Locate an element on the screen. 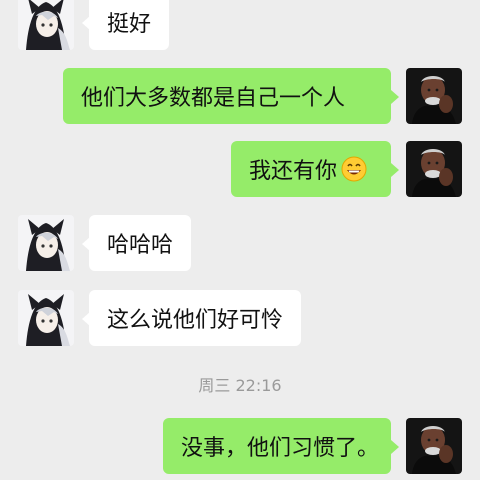 This screenshot has height=480, width=480. message-bubble-sent: 没事，他们习惯了。 is located at coordinates (277, 446).